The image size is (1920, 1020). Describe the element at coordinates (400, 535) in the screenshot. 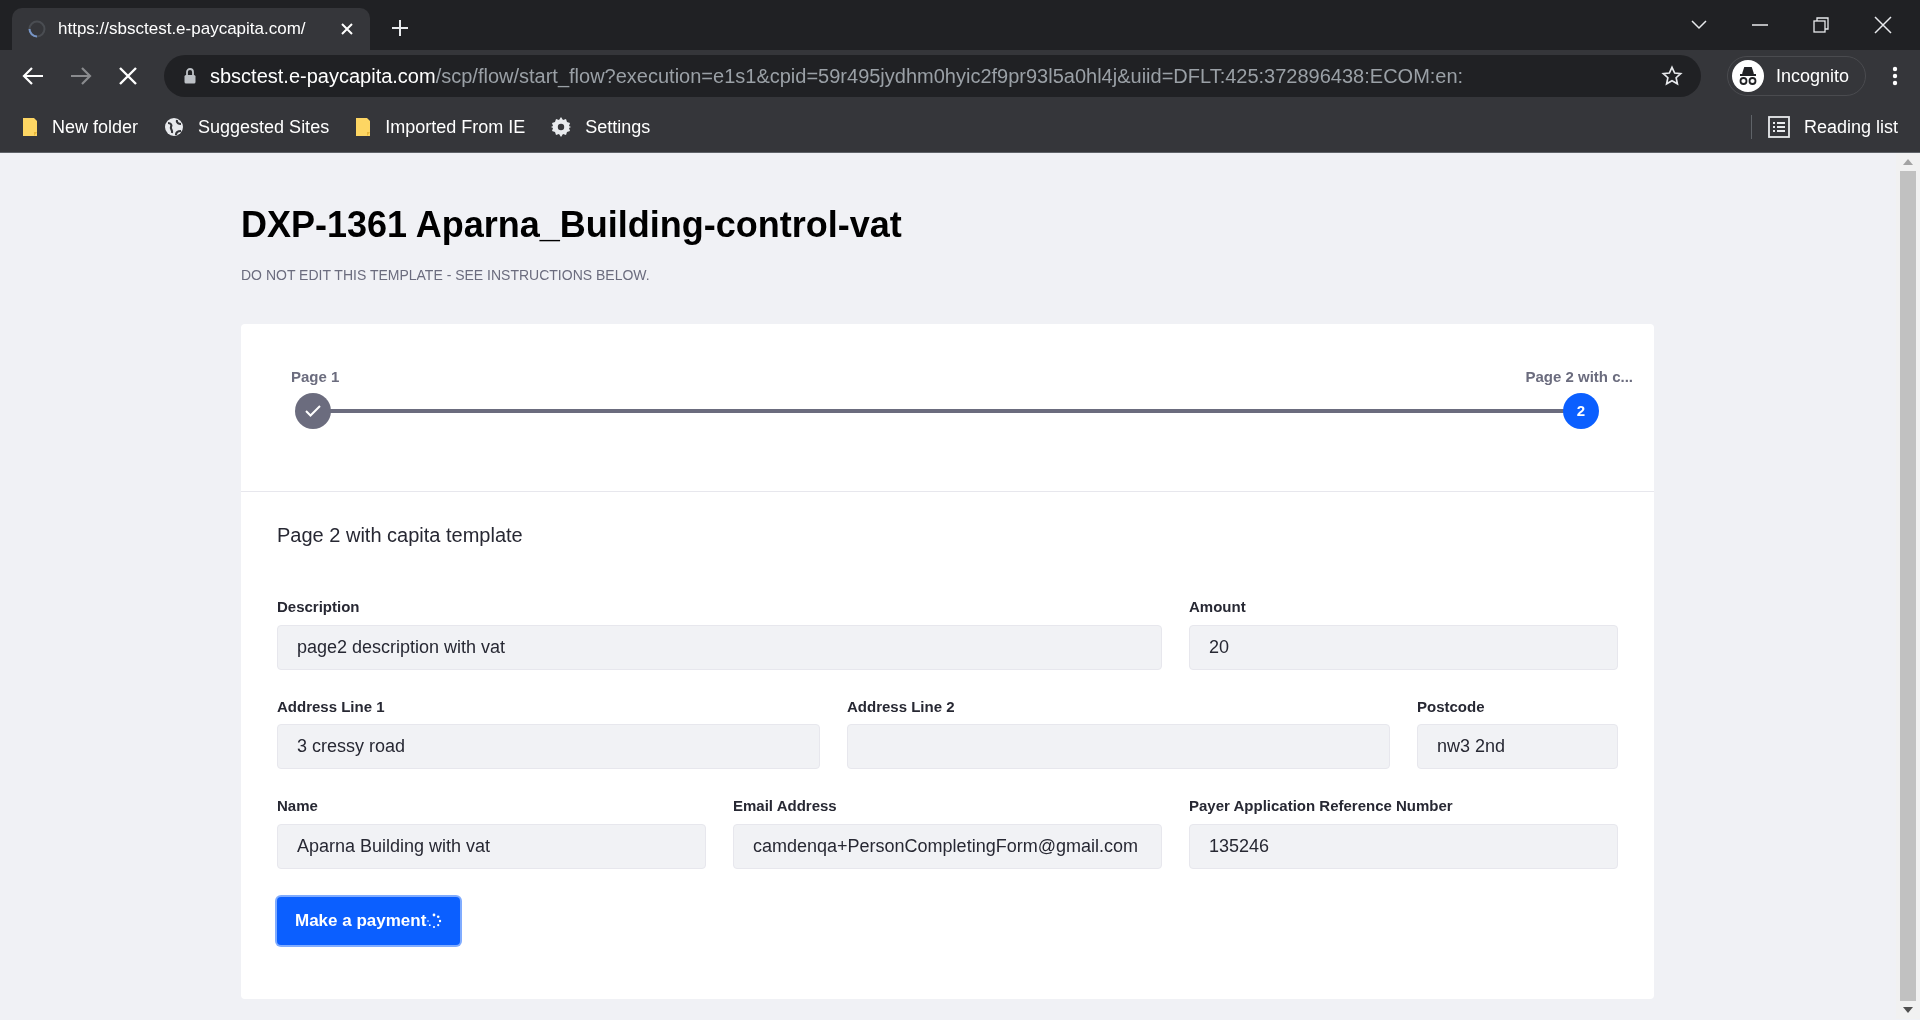

I see `section-title: Page 2 with capita template` at that location.